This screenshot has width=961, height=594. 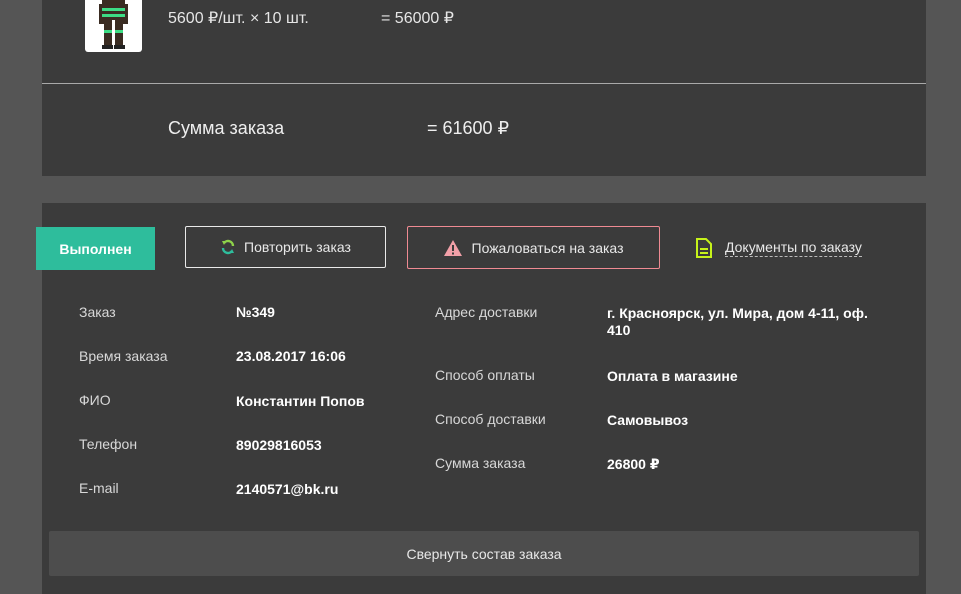 What do you see at coordinates (648, 420) in the screenshot?
I see `delivery-method-value: Самовывоз` at bounding box center [648, 420].